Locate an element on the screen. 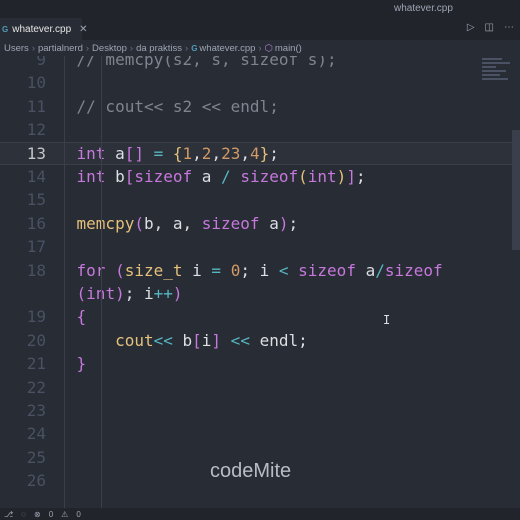 Image resolution: width=520 pixels, height=520 pixels. sync-icon: ◌ is located at coordinates (23, 514).